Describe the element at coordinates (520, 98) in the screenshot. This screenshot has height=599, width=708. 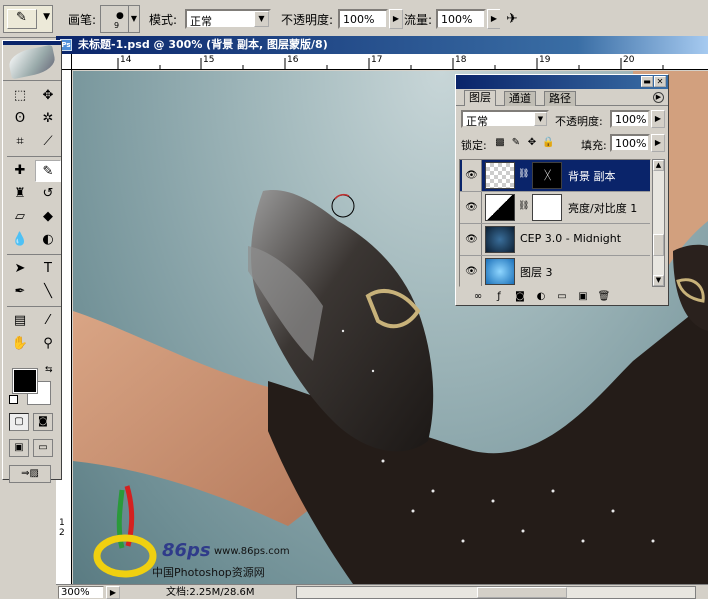
I see `tab-channels: 通道` at that location.